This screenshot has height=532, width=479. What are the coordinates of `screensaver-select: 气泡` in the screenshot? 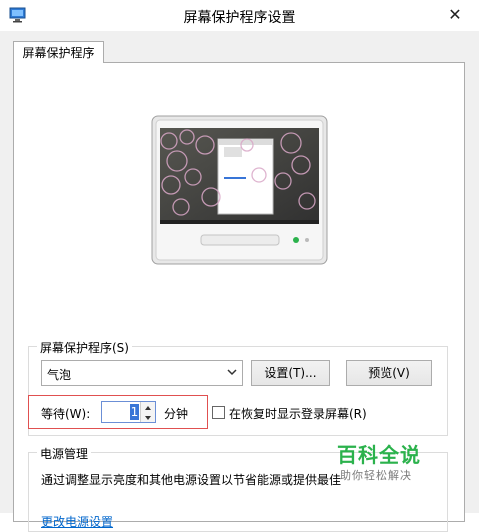 It's located at (142, 373).